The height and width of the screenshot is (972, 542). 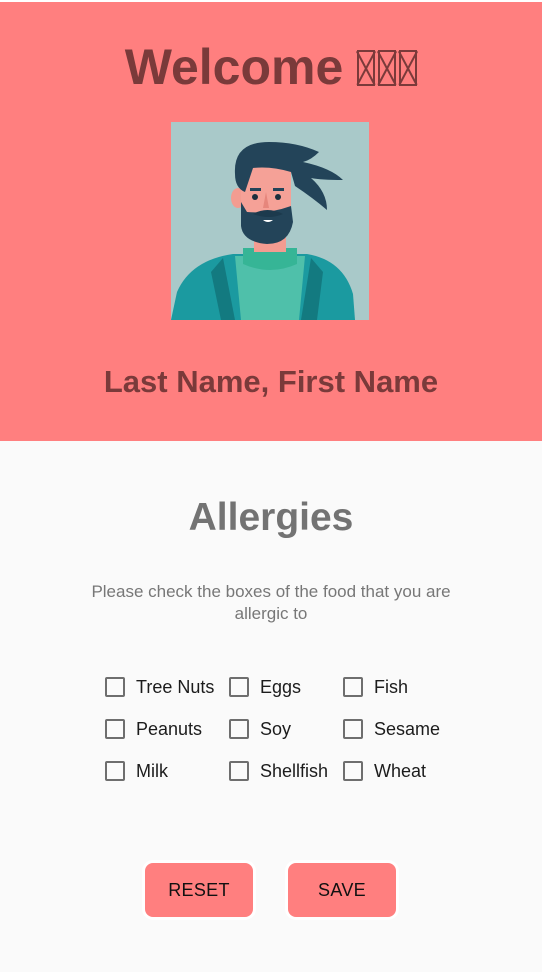 What do you see at coordinates (276, 728) in the screenshot?
I see `allergy-label: Soy` at bounding box center [276, 728].